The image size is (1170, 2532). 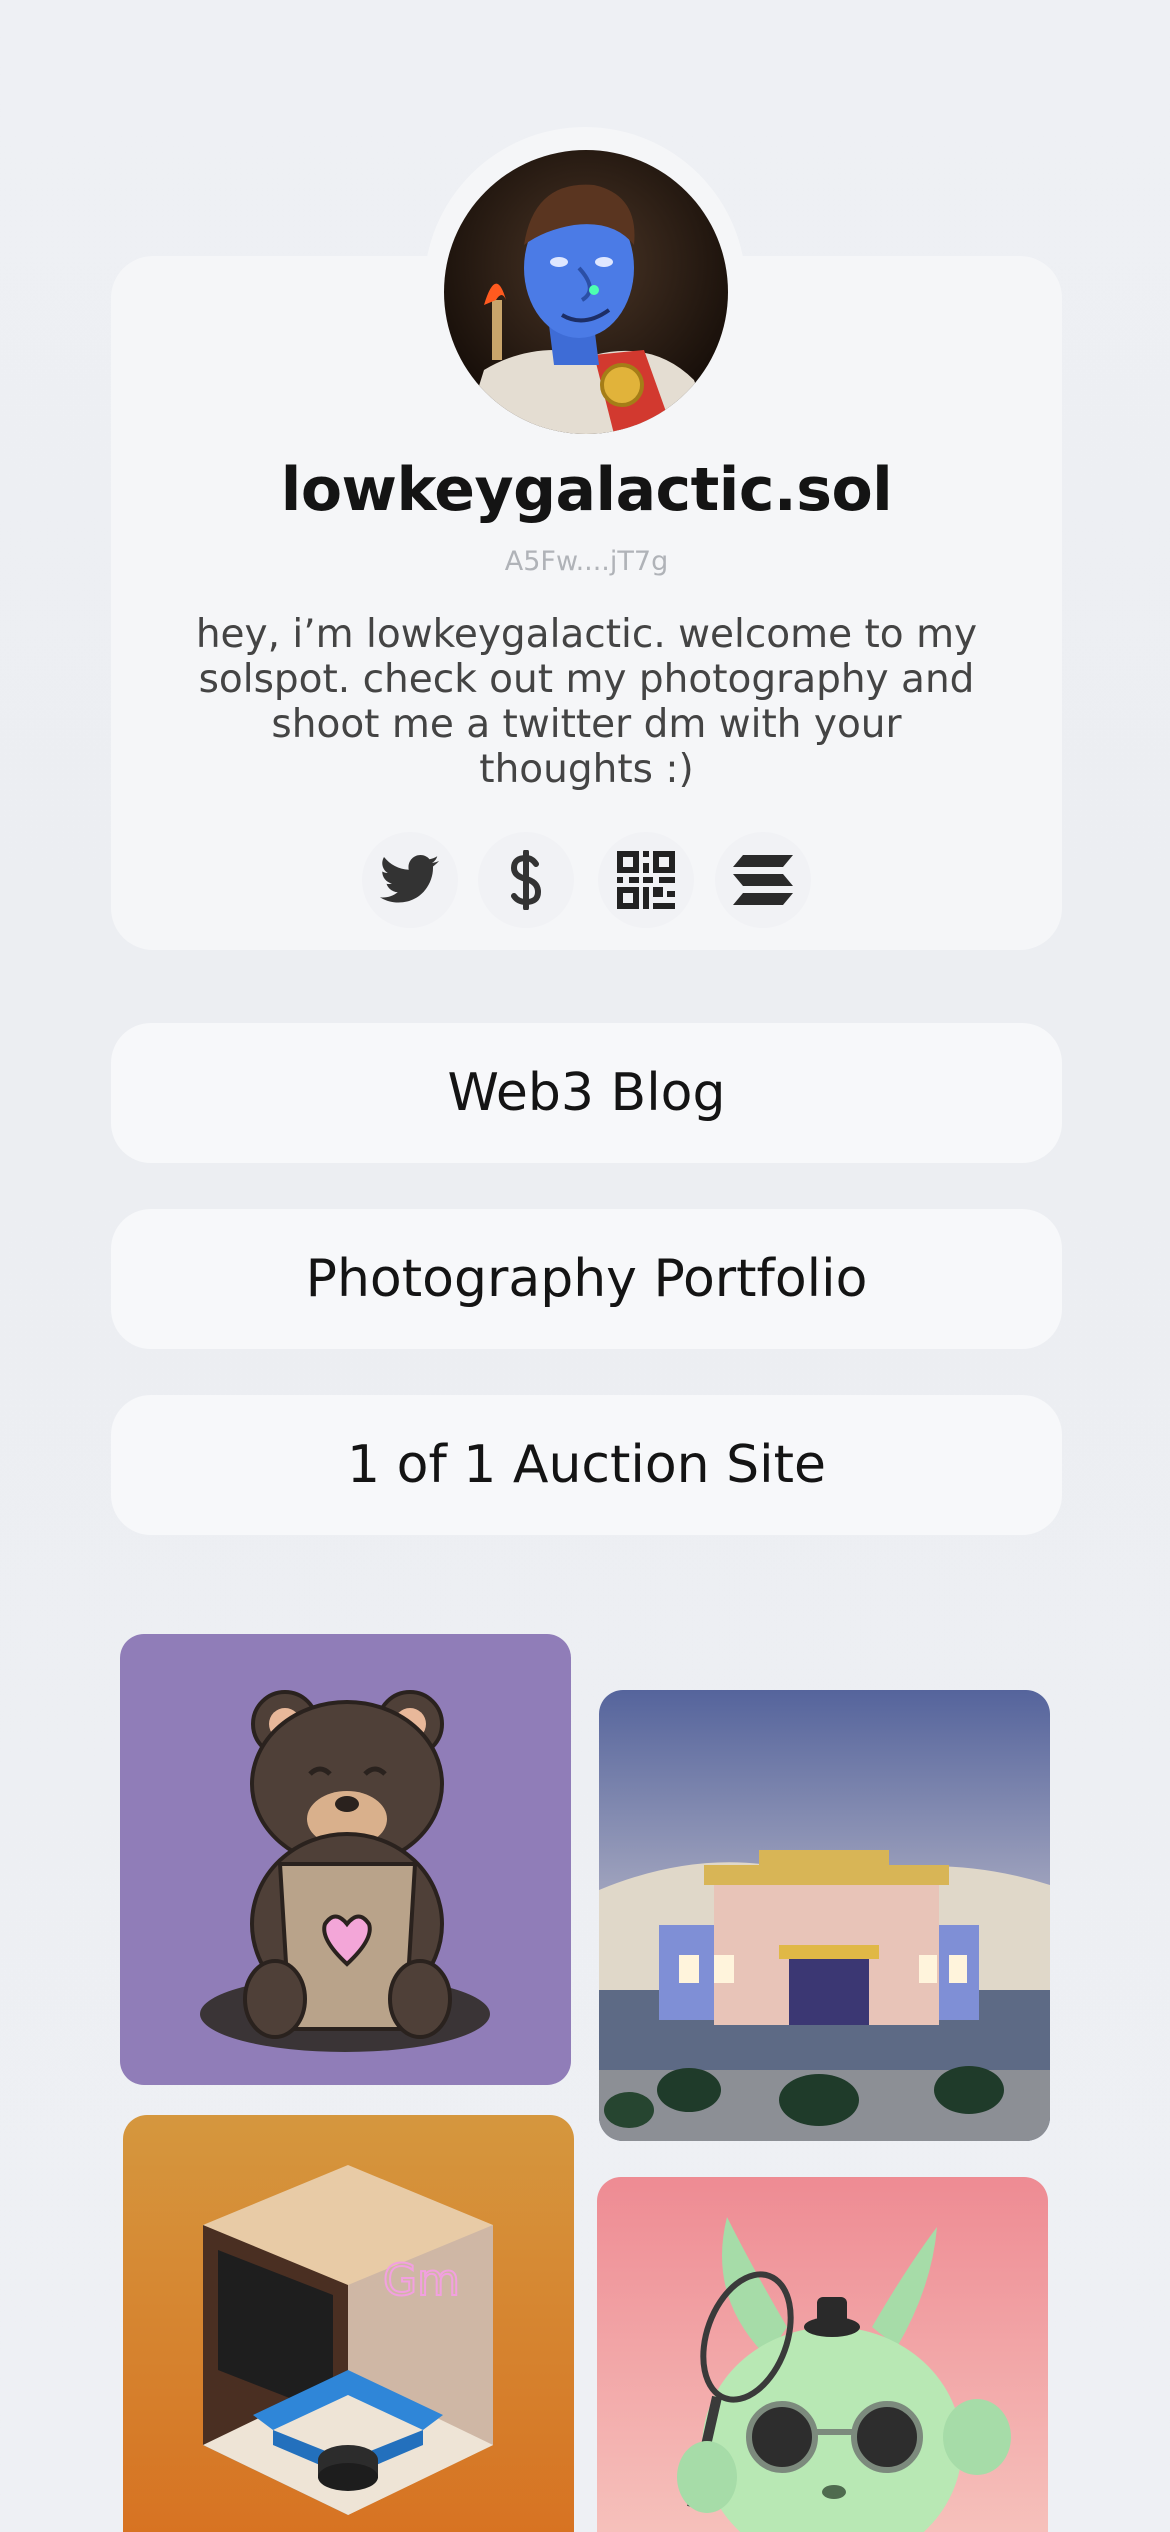 I want to click on link-label: 1 of 1 Auction Site, so click(x=586, y=1465).